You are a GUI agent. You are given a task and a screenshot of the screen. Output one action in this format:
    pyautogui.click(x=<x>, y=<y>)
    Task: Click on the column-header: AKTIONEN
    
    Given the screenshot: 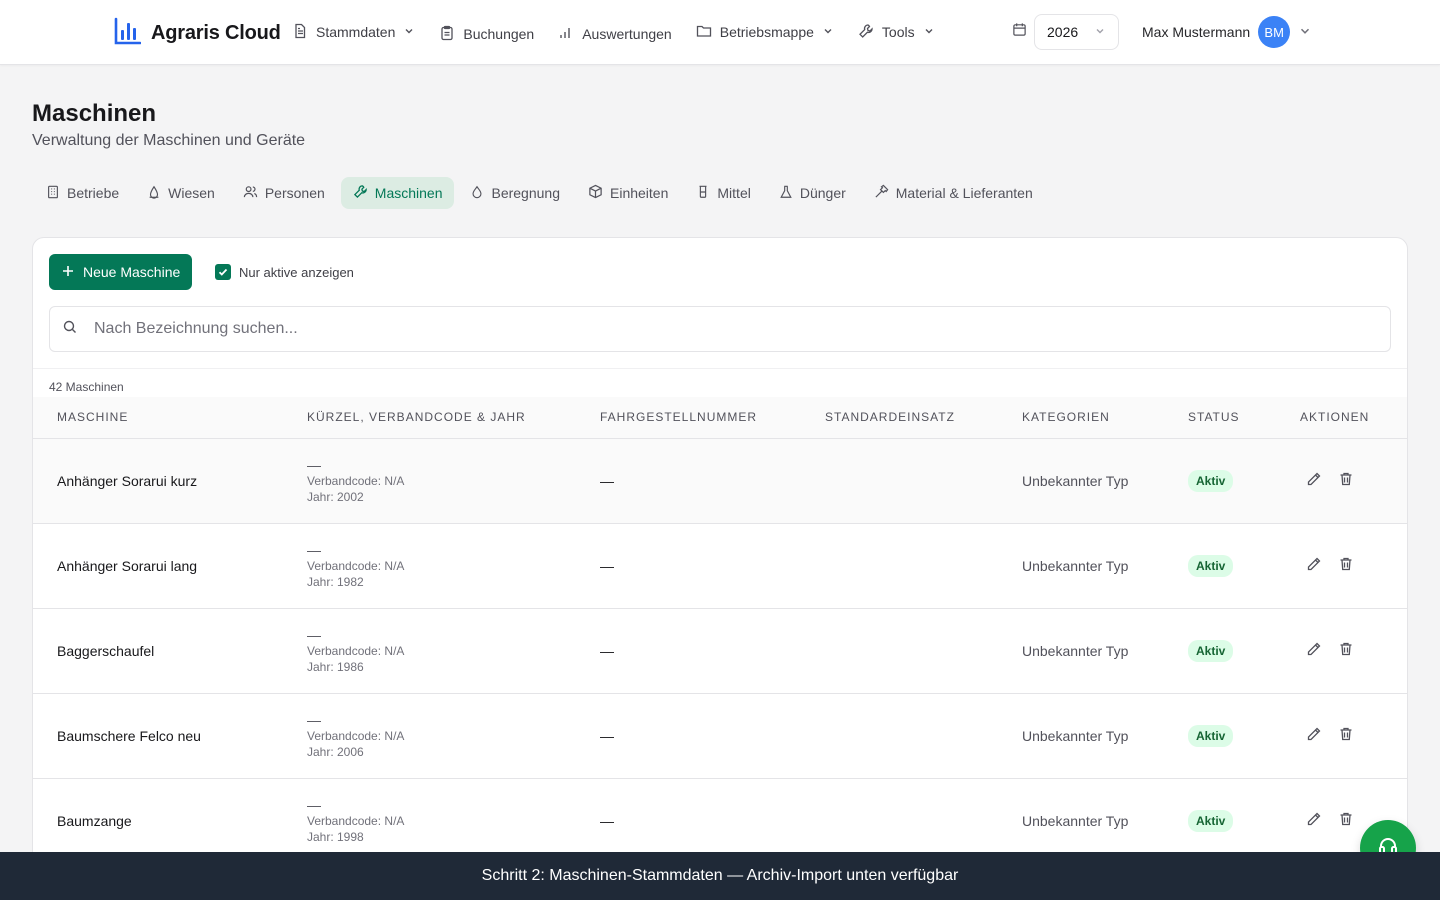 What is the action you would take?
    pyautogui.click(x=1353, y=418)
    